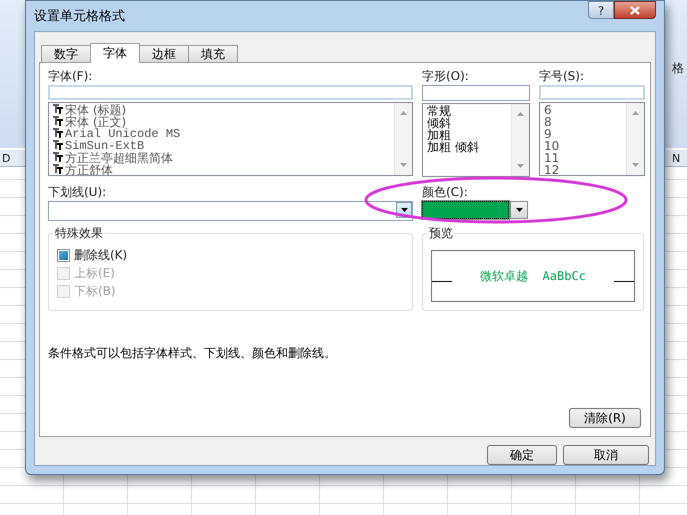 The image size is (687, 515). Describe the element at coordinates (78, 192) in the screenshot. I see `underline-label: 下划线(U):` at that location.